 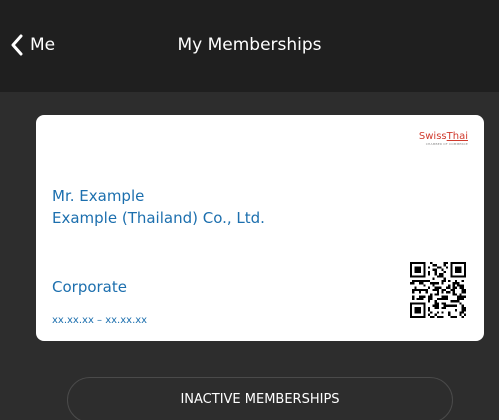 I want to click on logo-word-thai: Thai, so click(x=457, y=136).